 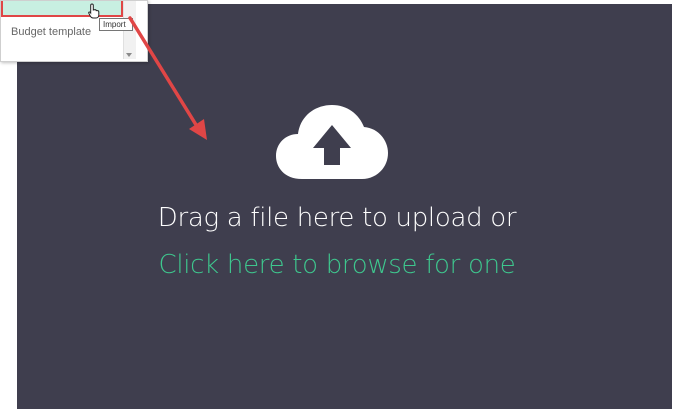 I want to click on import-tooltip: Import, so click(x=116, y=24).